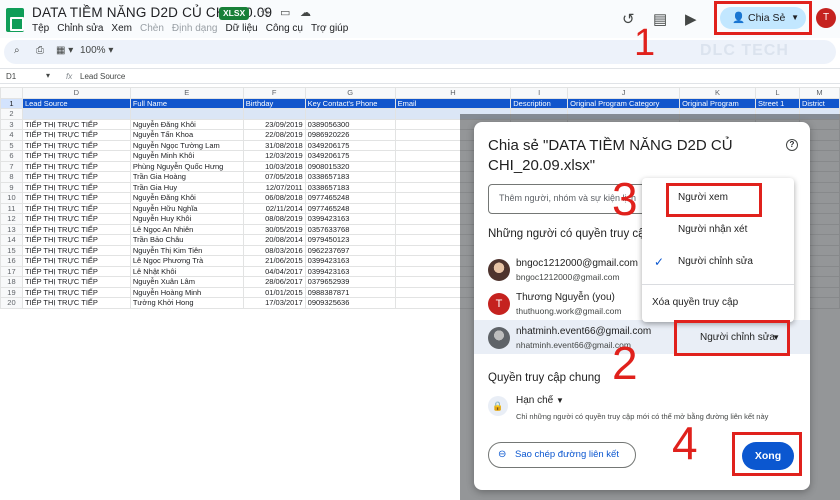 This screenshot has width=840, height=500. I want to click on header-cell: Key Contact's Phone, so click(350, 103).